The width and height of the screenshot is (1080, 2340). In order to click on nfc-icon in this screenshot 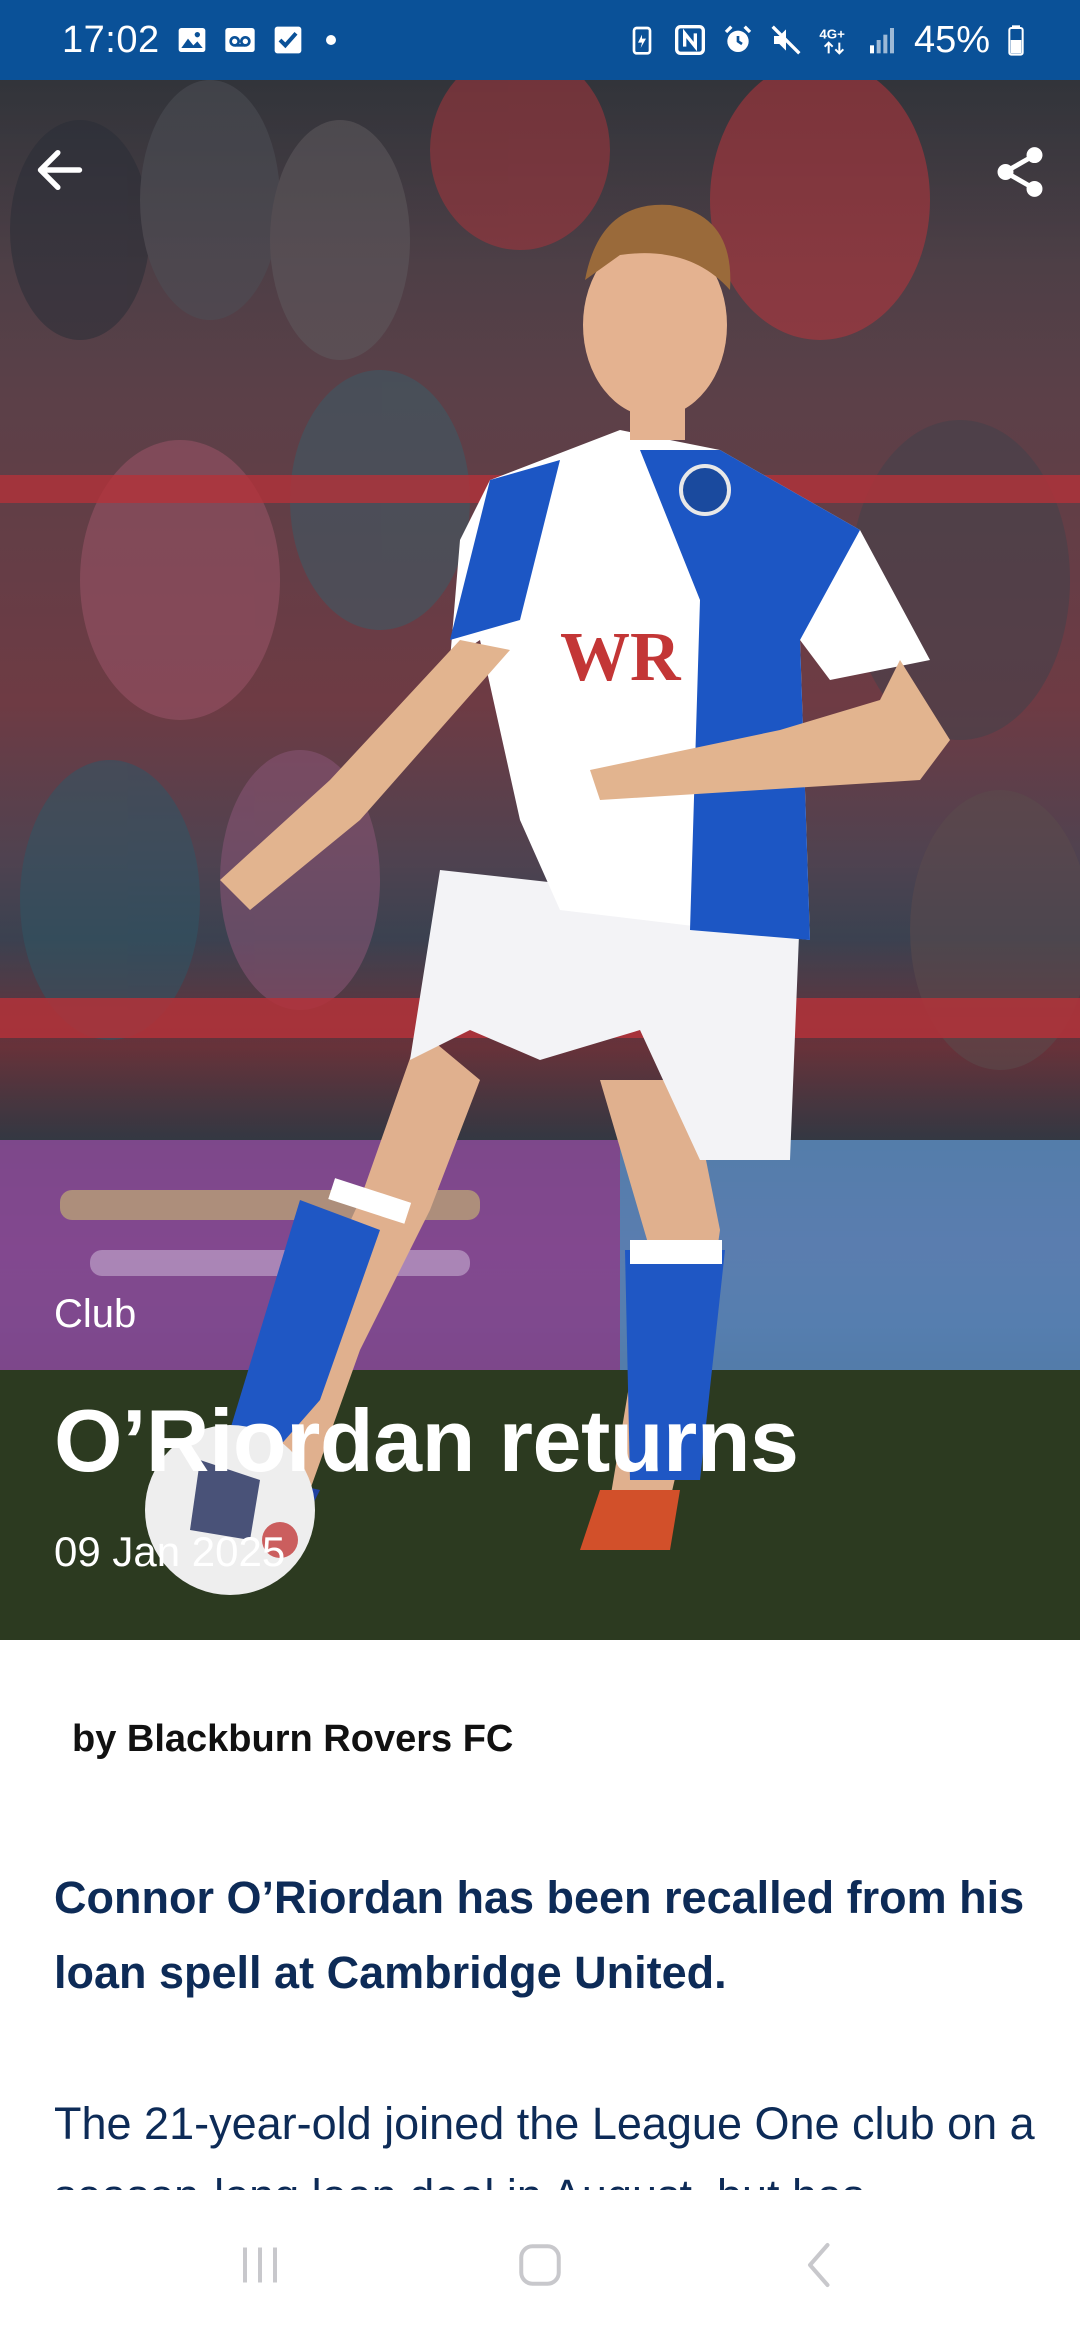, I will do `click(690, 40)`.